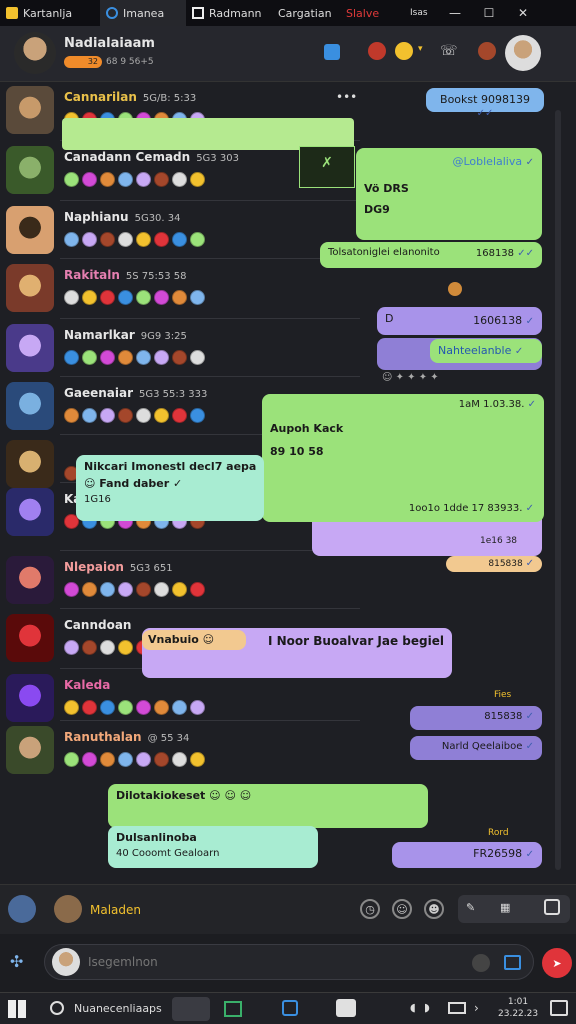 This screenshot has width=576, height=1024. What do you see at coordinates (402, 909) in the screenshot?
I see `sticker-icon: ☺` at bounding box center [402, 909].